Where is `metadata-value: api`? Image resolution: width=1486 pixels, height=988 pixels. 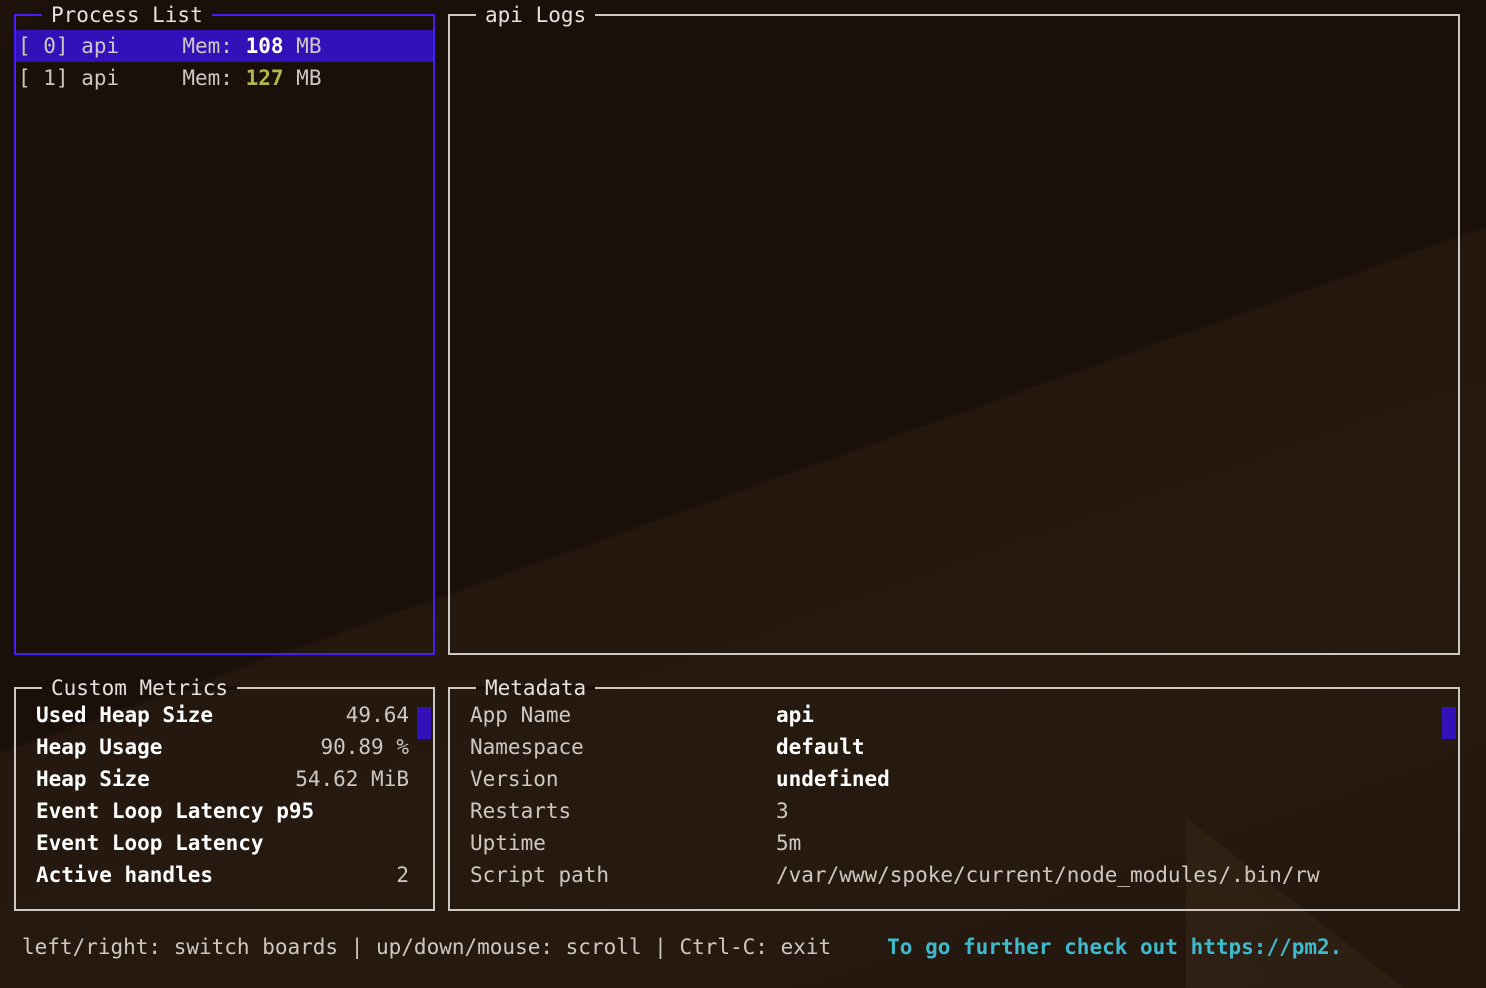
metadata-value: api is located at coordinates (795, 715).